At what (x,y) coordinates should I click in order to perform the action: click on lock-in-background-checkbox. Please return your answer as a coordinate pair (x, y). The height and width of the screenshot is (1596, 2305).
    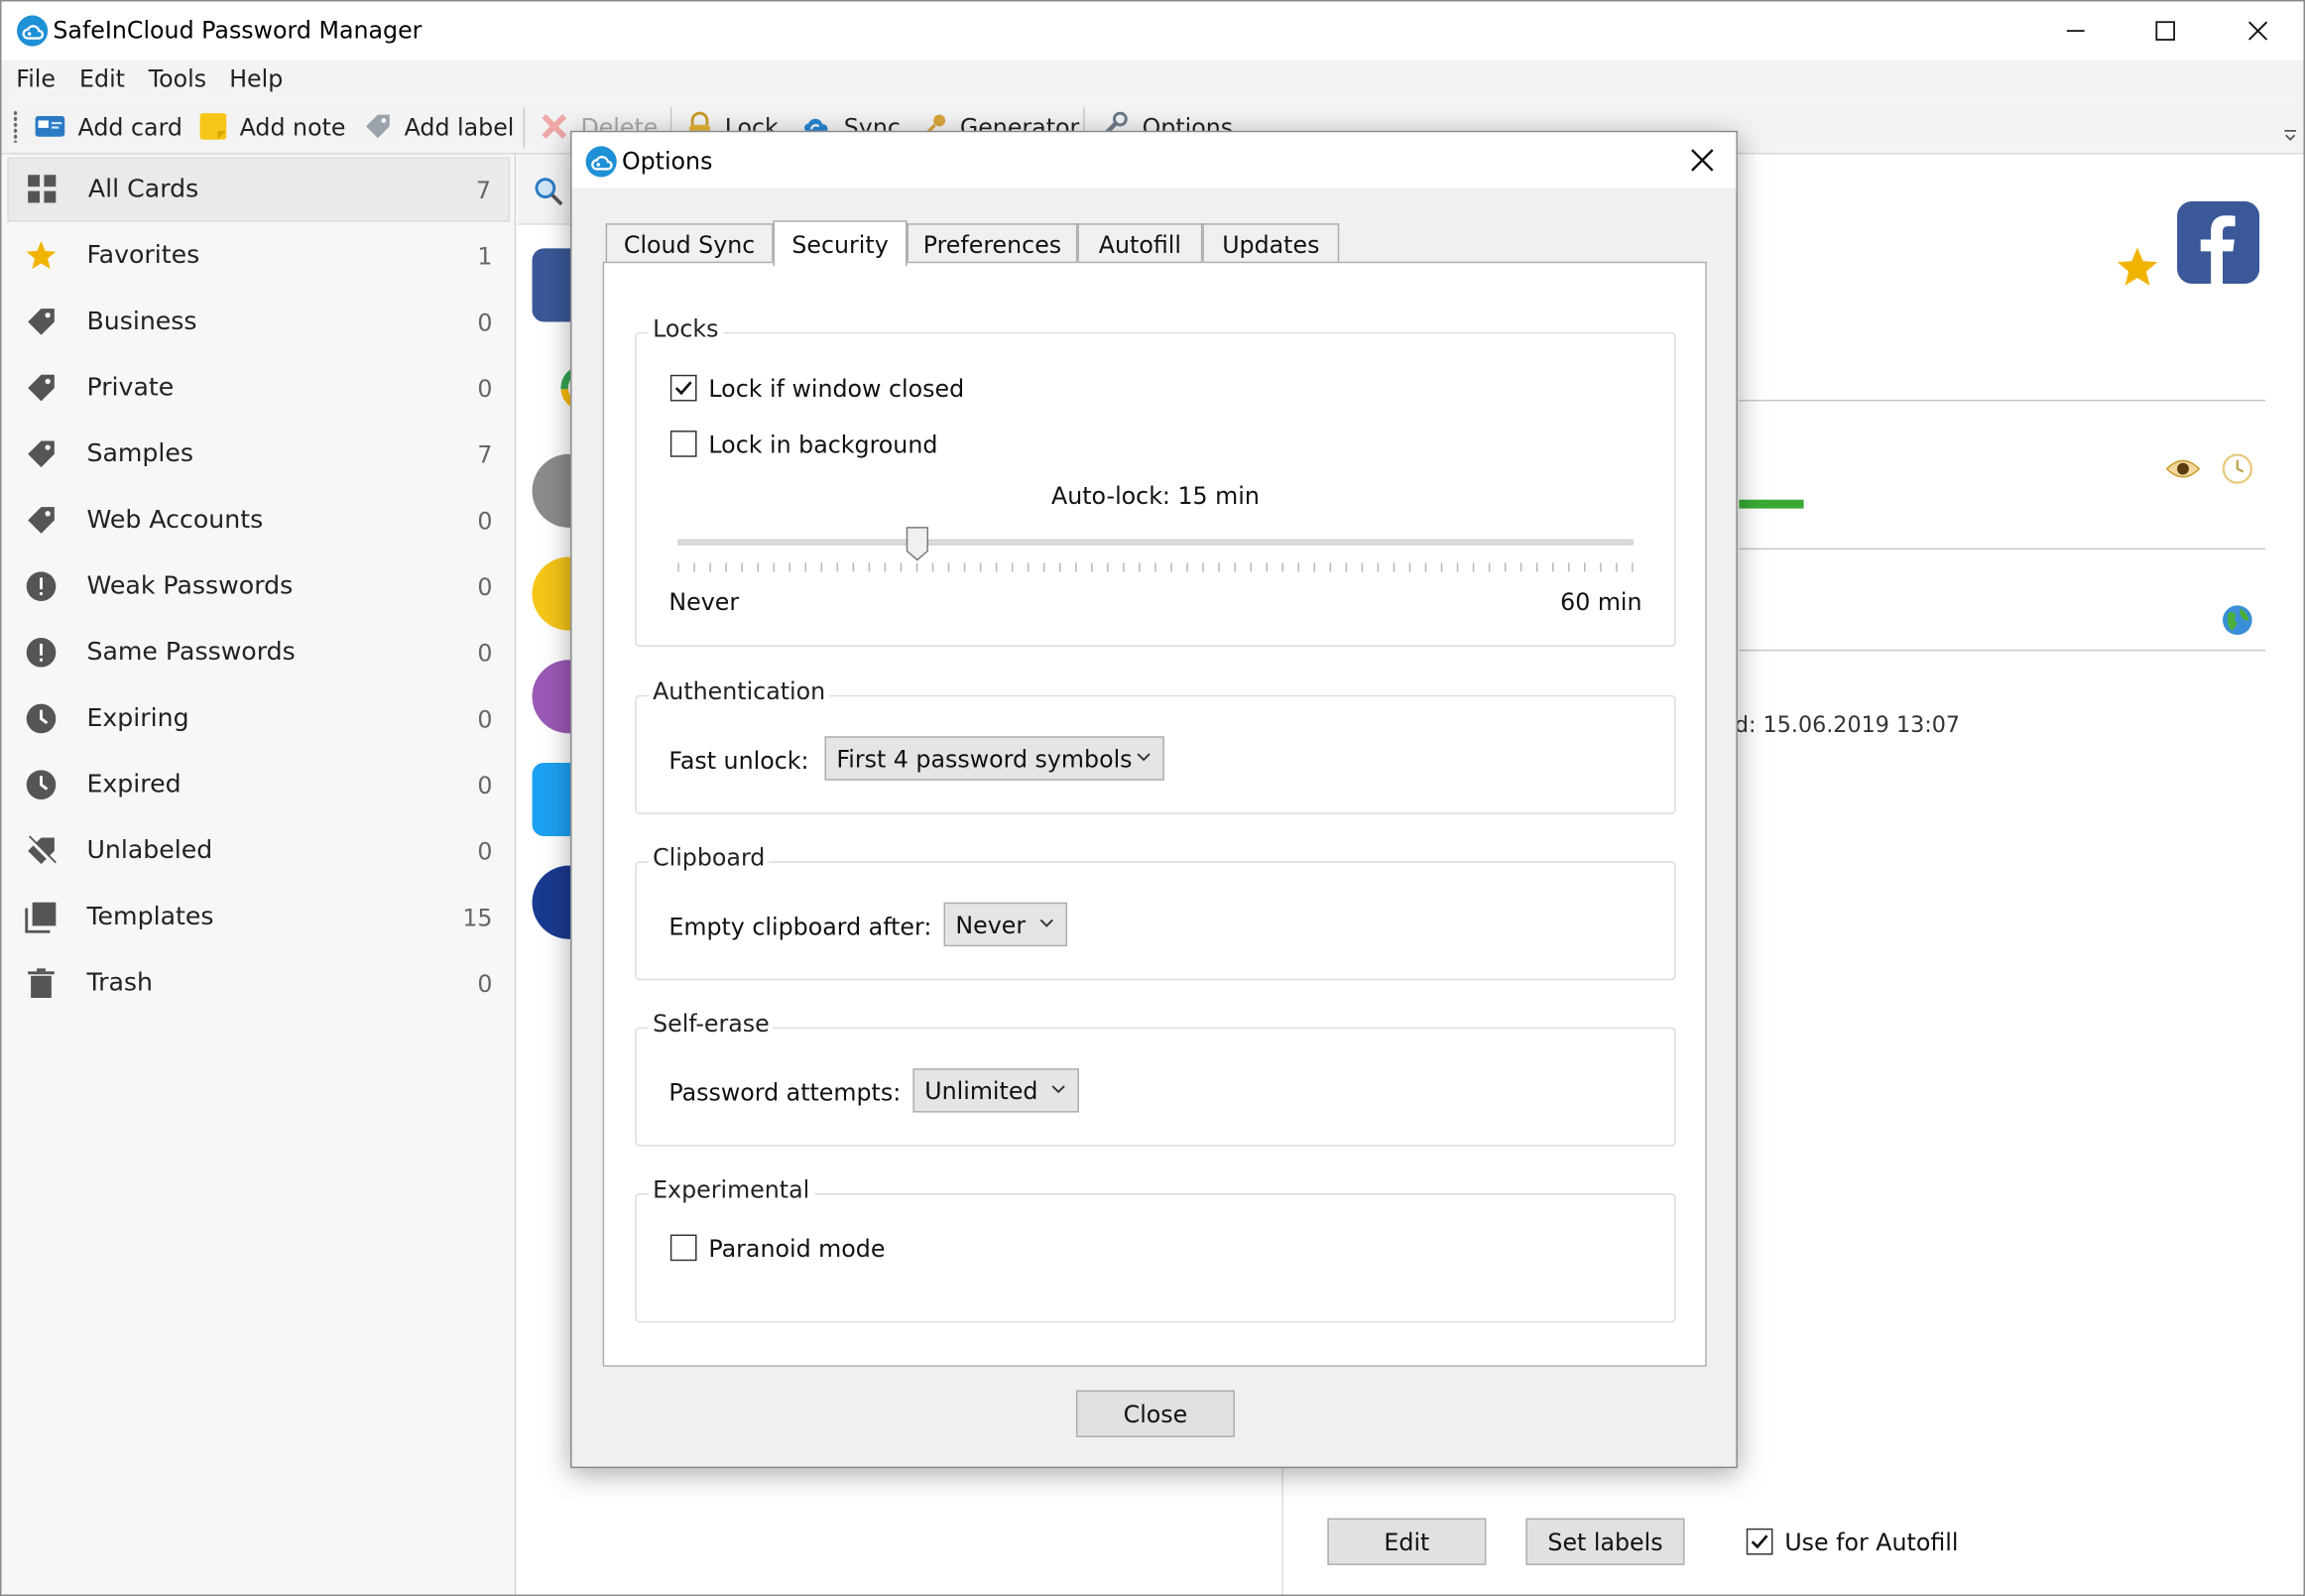
    Looking at the image, I should click on (683, 443).